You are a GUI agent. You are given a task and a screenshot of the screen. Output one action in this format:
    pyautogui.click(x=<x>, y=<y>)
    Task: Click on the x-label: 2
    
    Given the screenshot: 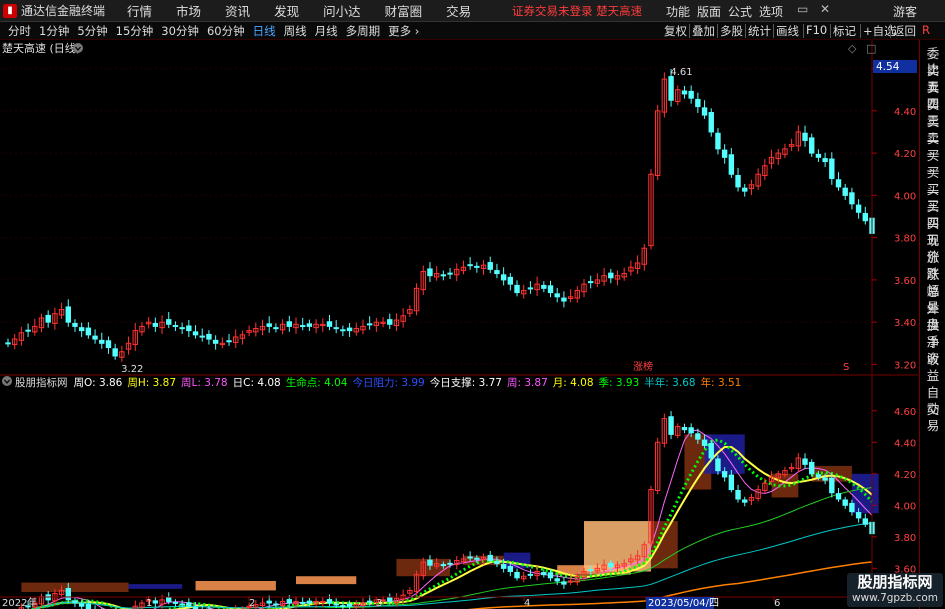 What is the action you would take?
    pyautogui.click(x=252, y=603)
    